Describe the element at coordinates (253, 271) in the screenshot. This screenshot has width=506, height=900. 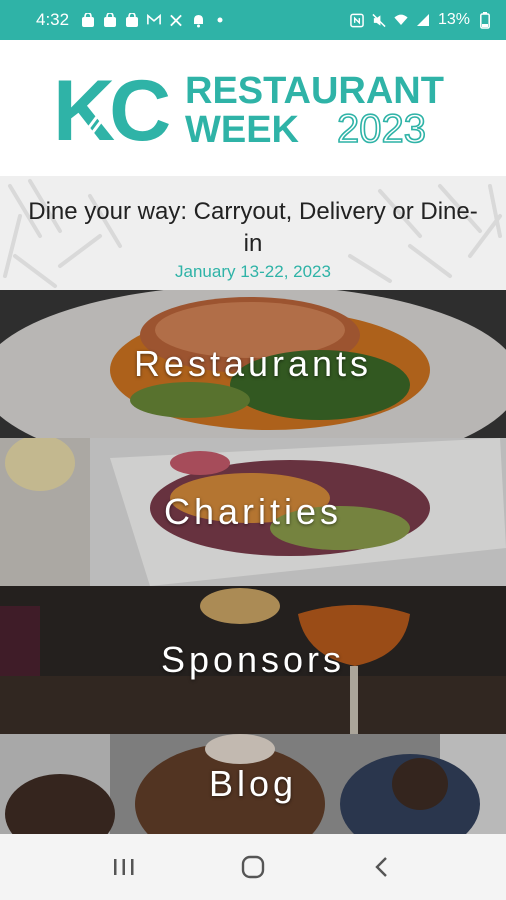
I see `event-dates: January 13-22, 2023` at that location.